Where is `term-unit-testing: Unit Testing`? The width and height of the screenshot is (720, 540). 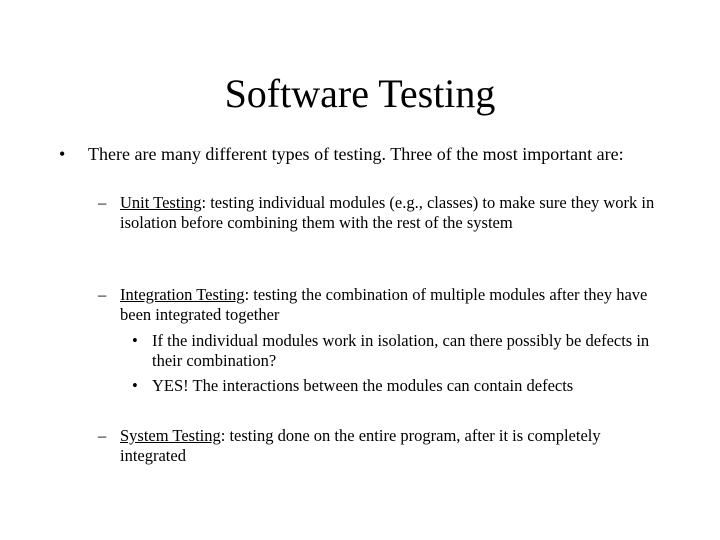 term-unit-testing: Unit Testing is located at coordinates (161, 202).